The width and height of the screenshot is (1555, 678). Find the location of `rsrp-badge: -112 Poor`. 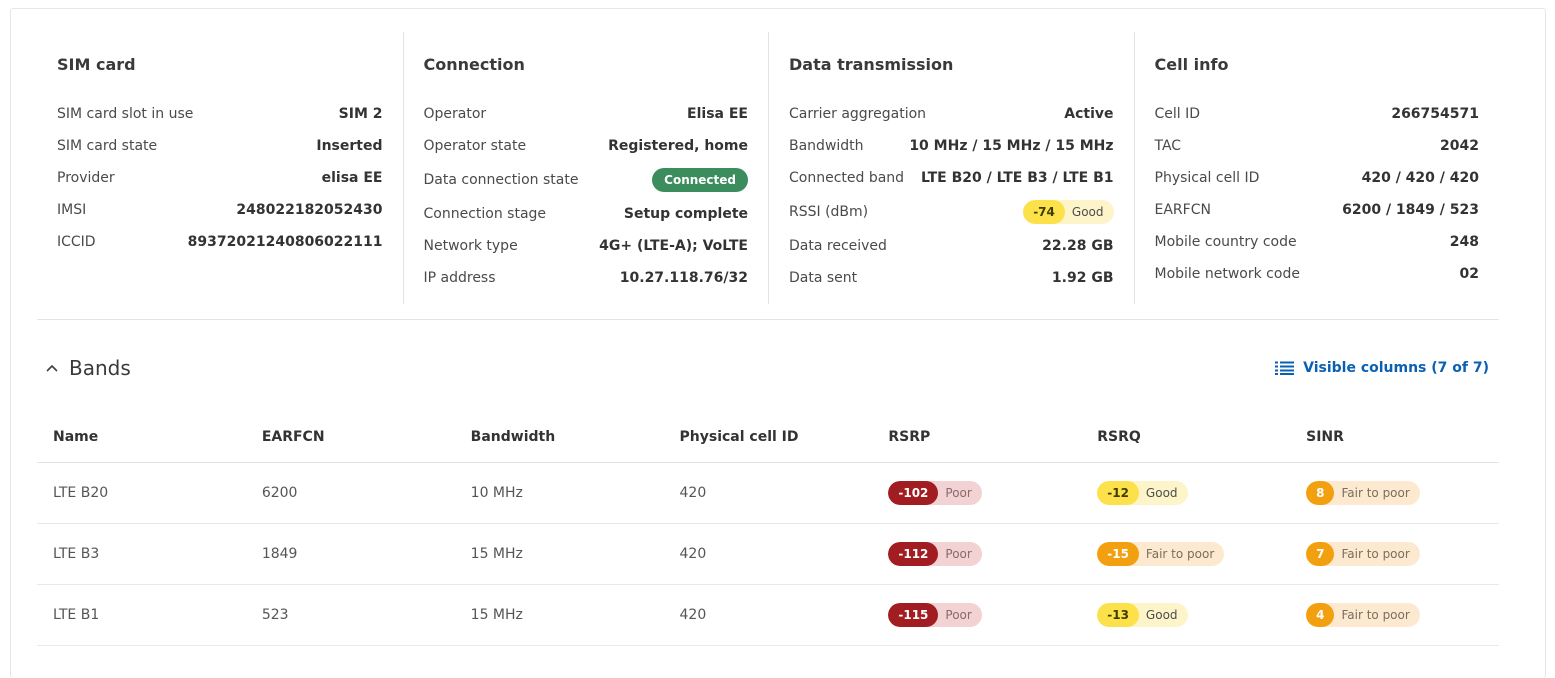

rsrp-badge: -112 Poor is located at coordinates (935, 553).